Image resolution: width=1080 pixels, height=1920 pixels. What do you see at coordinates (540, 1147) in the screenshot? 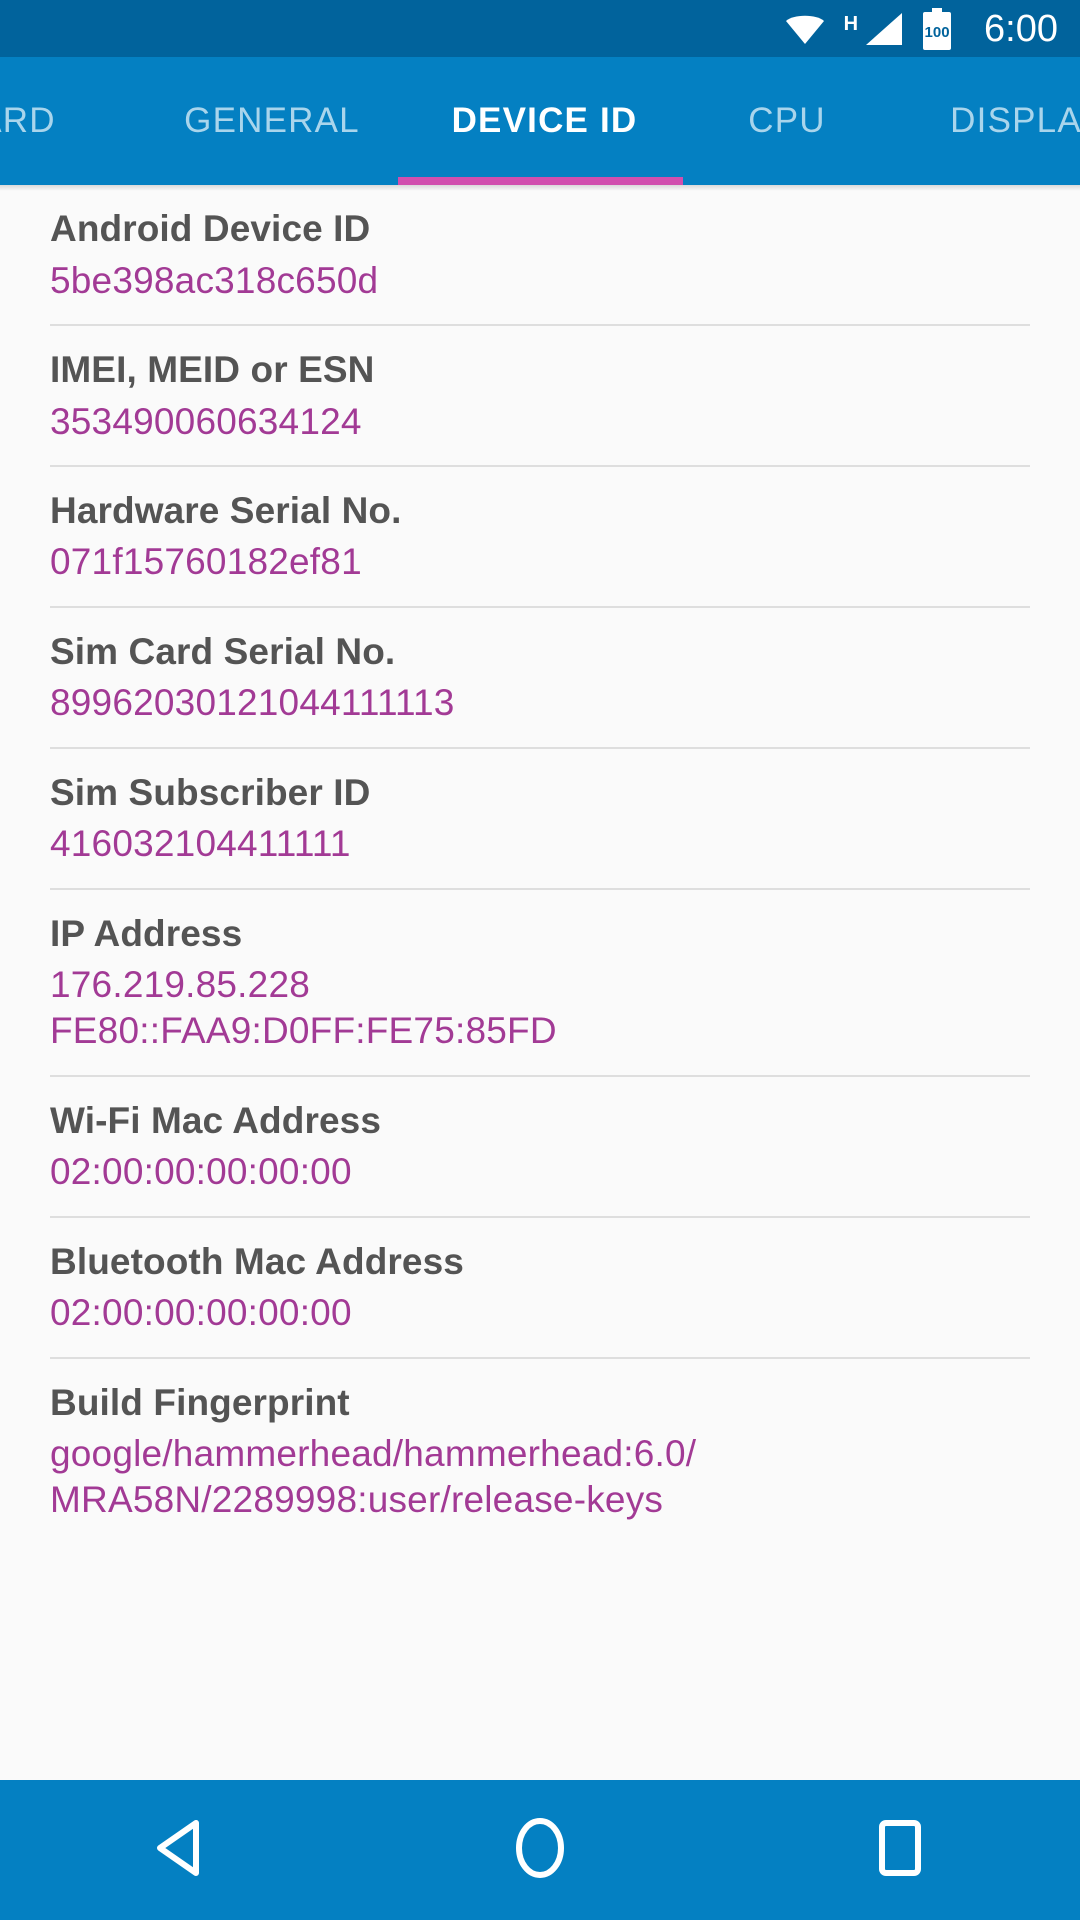
I see `list-item: Wi-Fi Mac Address 02:00:00:00:00:00` at bounding box center [540, 1147].